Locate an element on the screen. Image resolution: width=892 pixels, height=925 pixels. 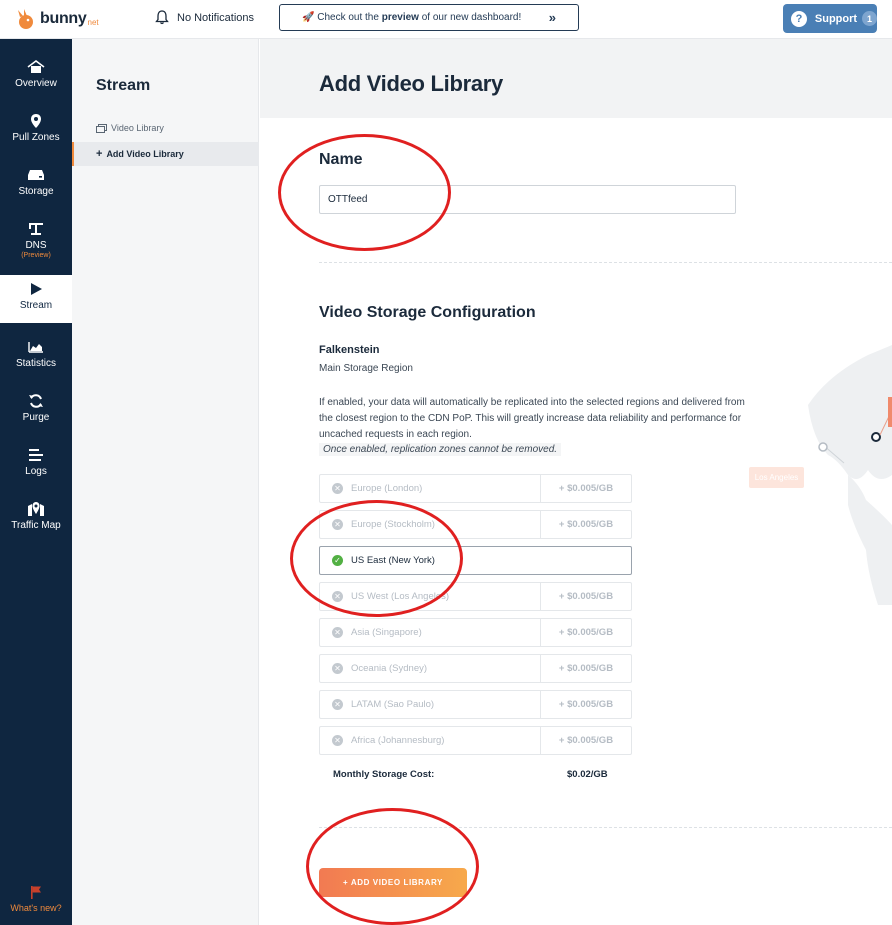
page-title: Add Video Library is located at coordinates (411, 83).